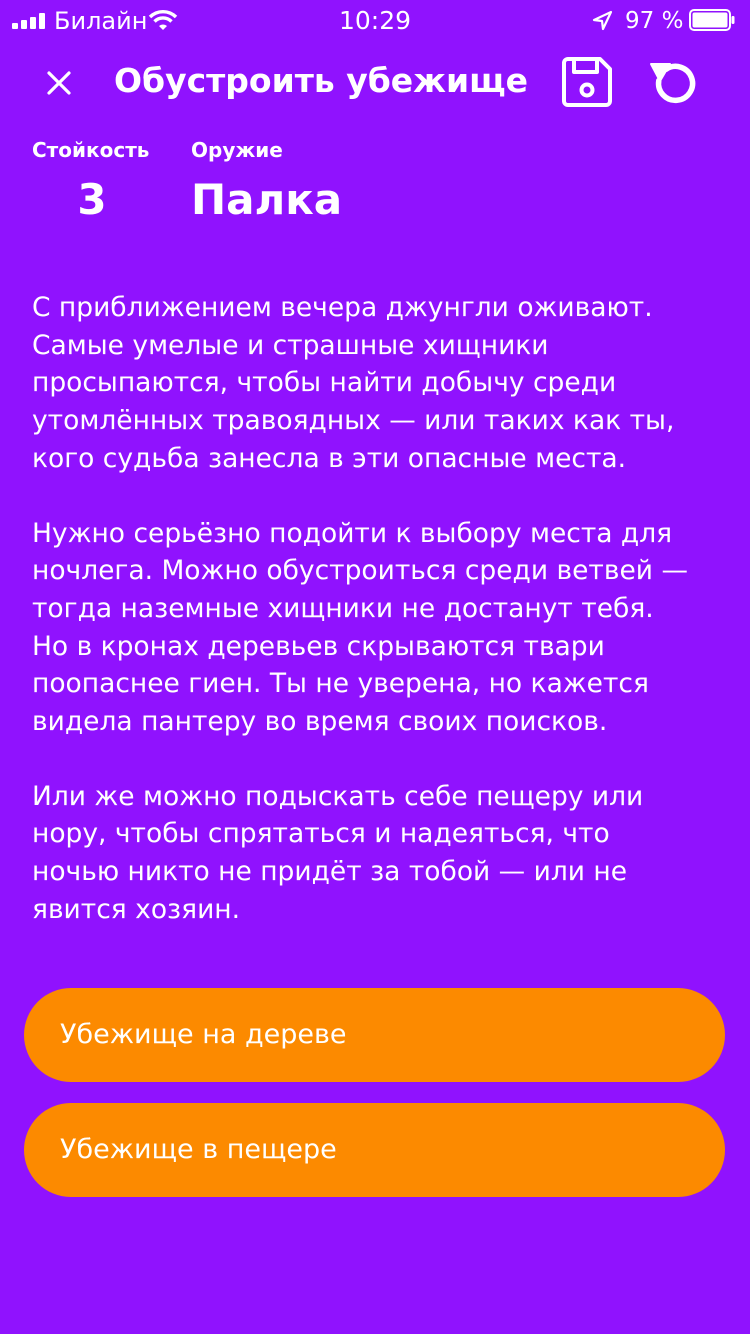  Describe the element at coordinates (374, 1150) in the screenshot. I see `choice-cave-shelter-button: Убежище в пещере` at that location.